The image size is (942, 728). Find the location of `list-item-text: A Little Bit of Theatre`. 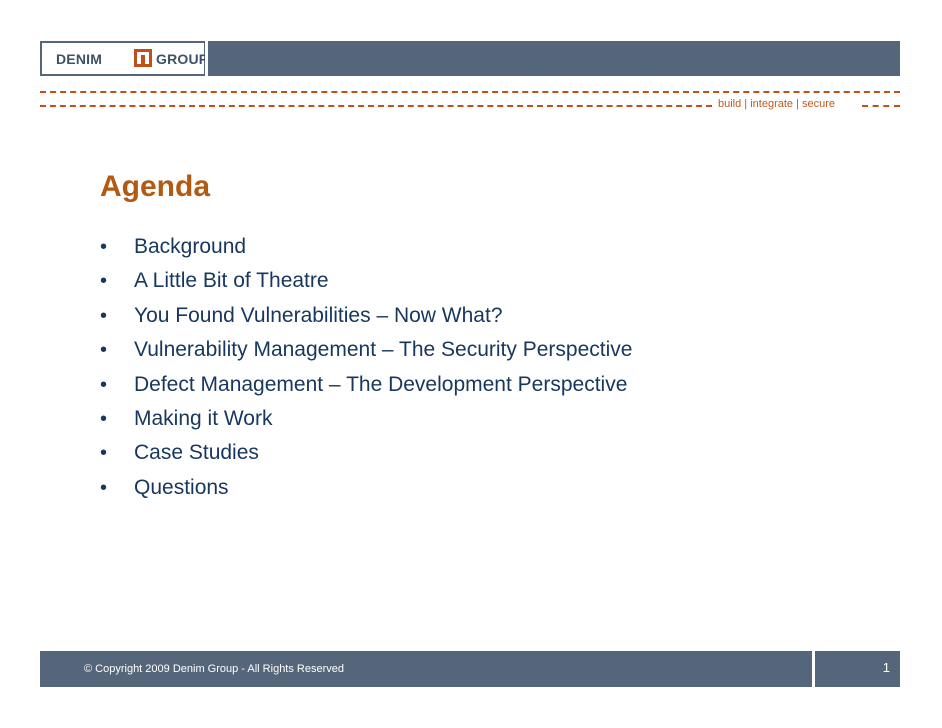

list-item-text: A Little Bit of Theatre is located at coordinates (231, 281).